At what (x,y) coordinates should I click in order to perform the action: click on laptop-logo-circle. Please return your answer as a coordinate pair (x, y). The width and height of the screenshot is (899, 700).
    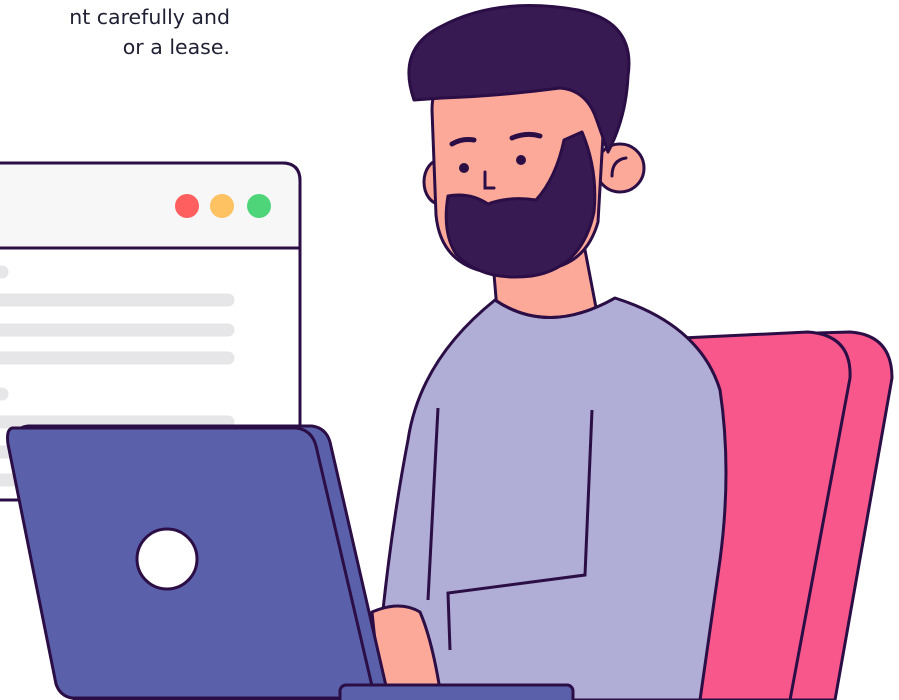
    Looking at the image, I should click on (167, 559).